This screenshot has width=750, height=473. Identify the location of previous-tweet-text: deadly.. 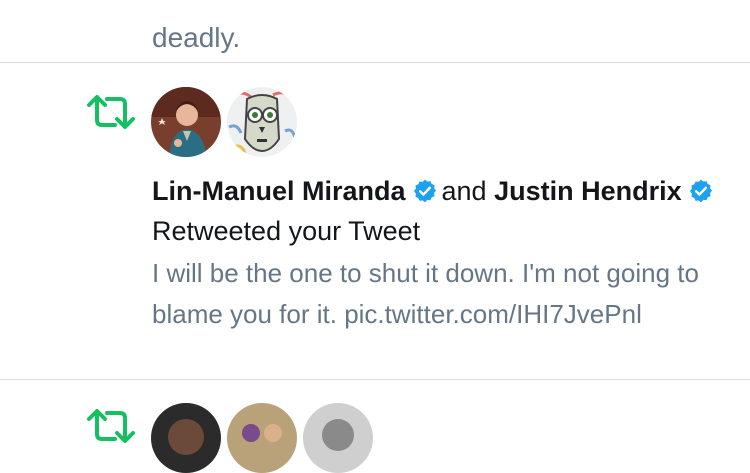
(196, 37).